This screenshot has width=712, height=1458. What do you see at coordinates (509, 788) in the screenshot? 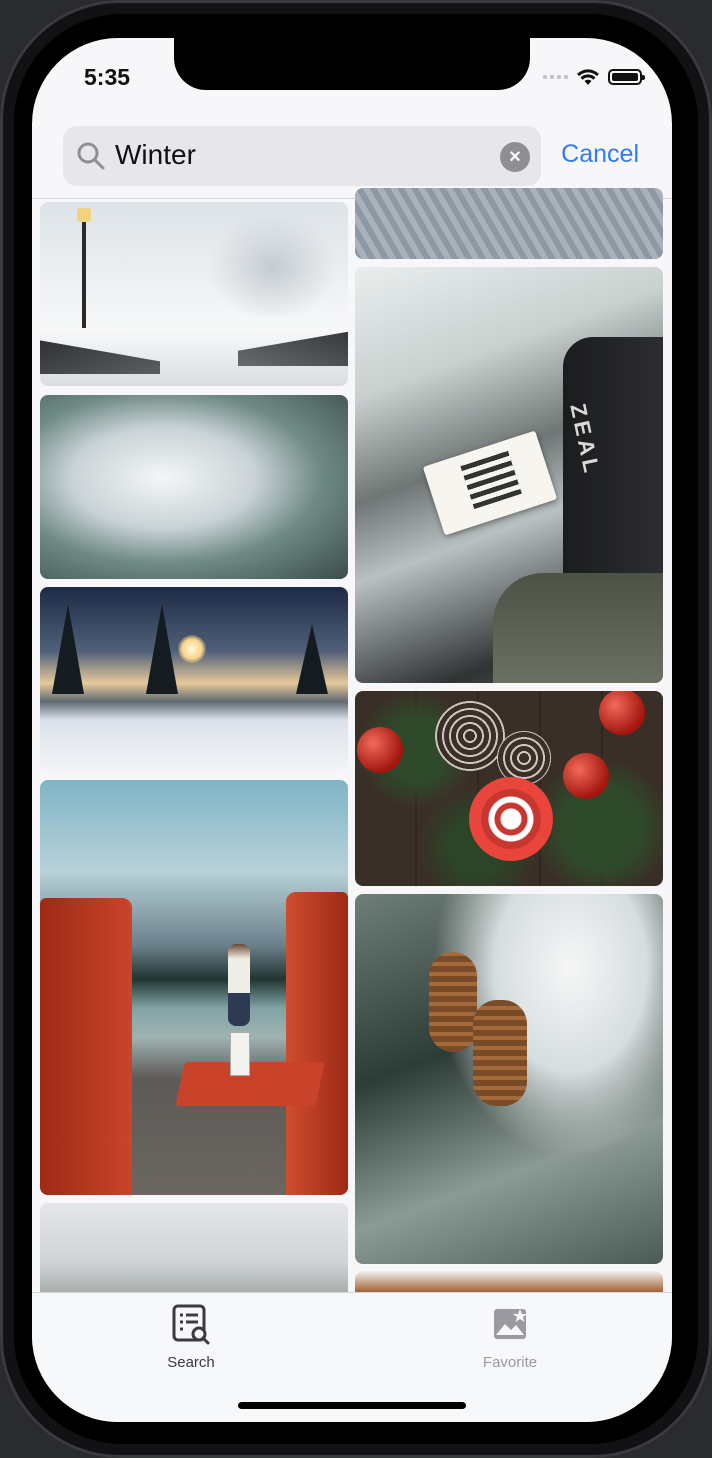
I see `photo-pinecones-latte` at bounding box center [509, 788].